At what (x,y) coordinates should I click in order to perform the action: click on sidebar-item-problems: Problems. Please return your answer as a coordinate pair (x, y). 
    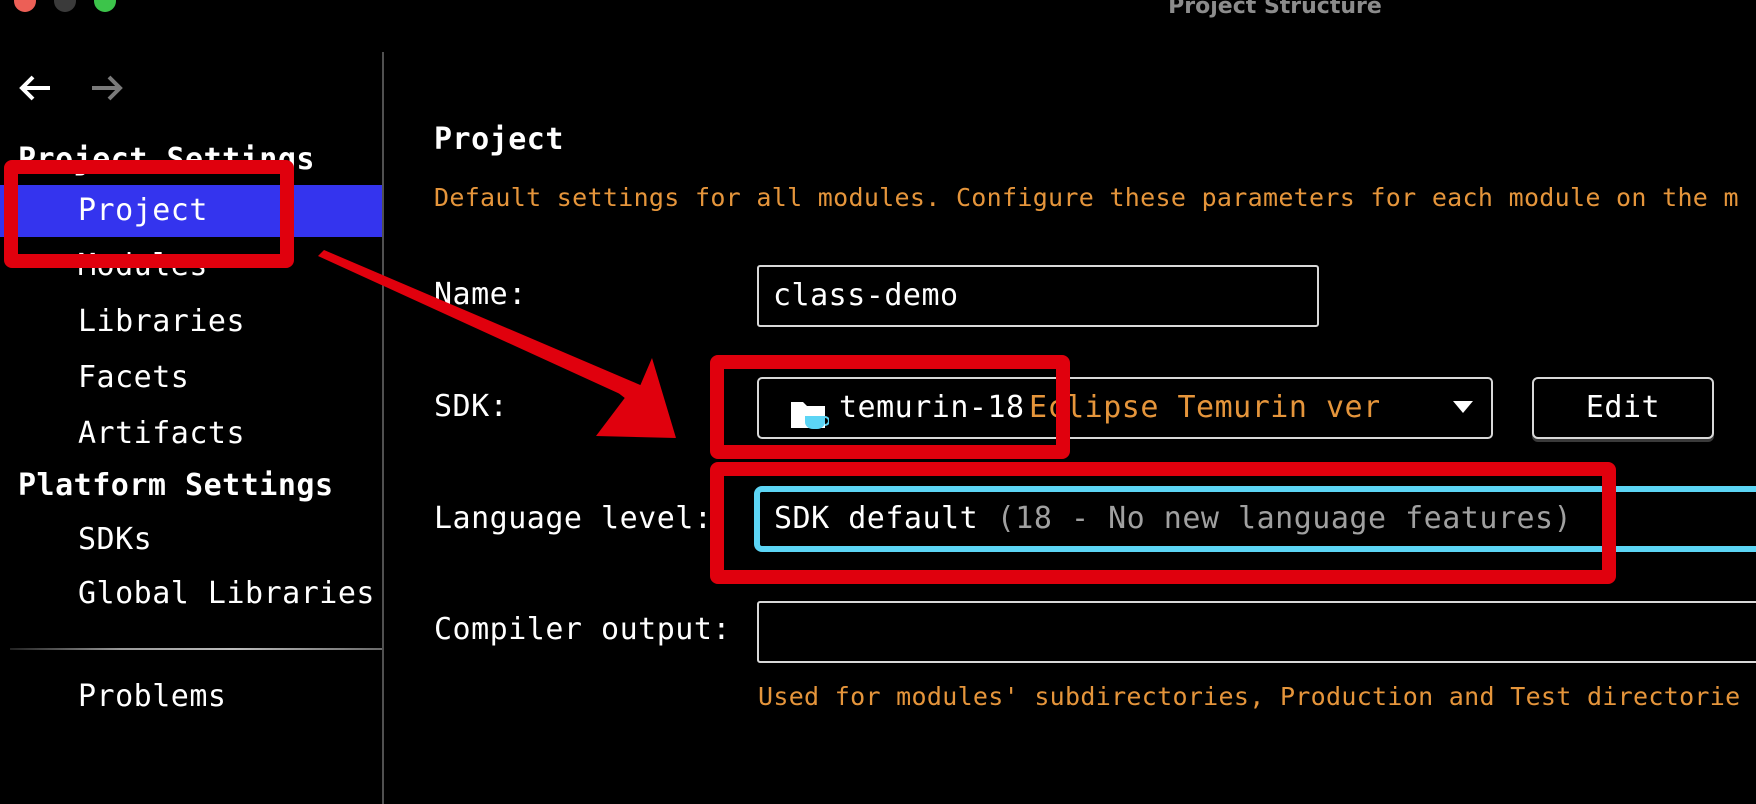
    Looking at the image, I should click on (191, 697).